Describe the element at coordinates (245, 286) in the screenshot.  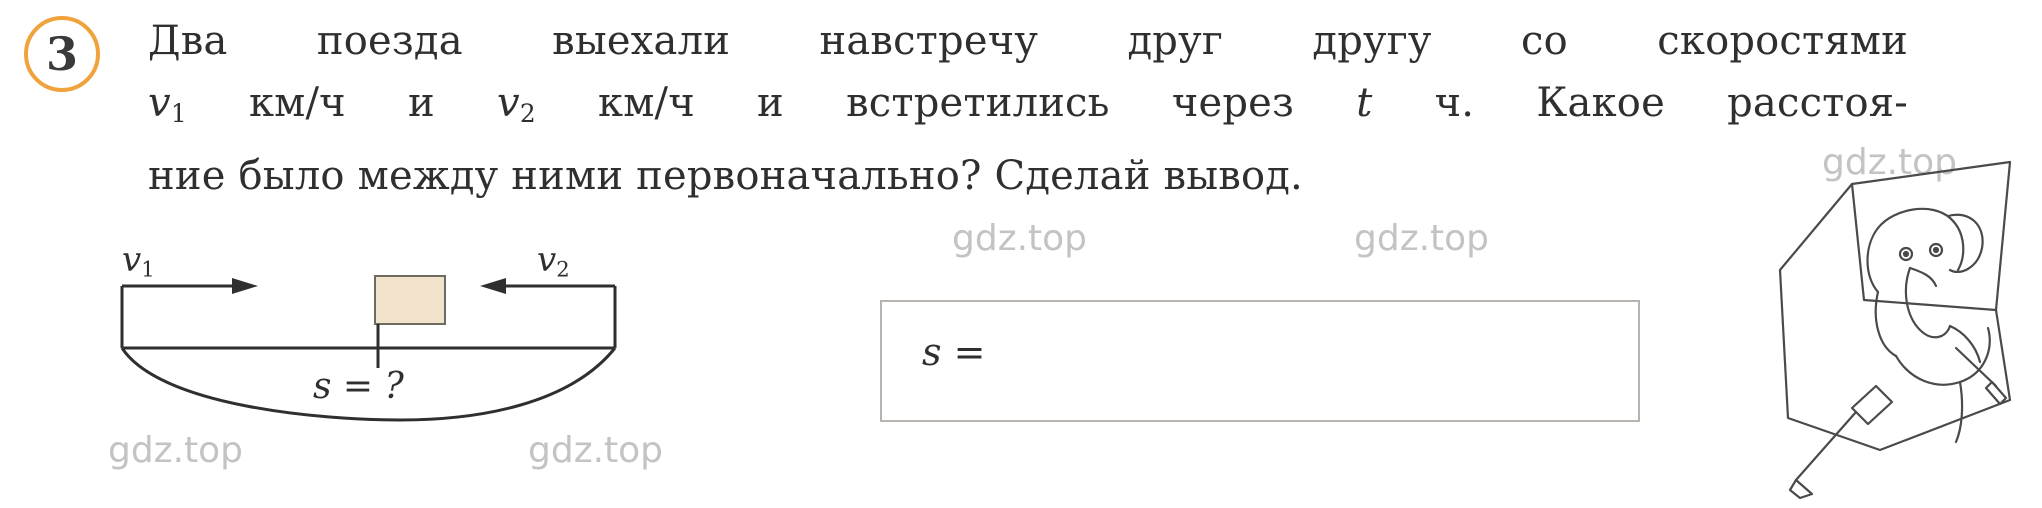
I see `left-arrow-head` at that location.